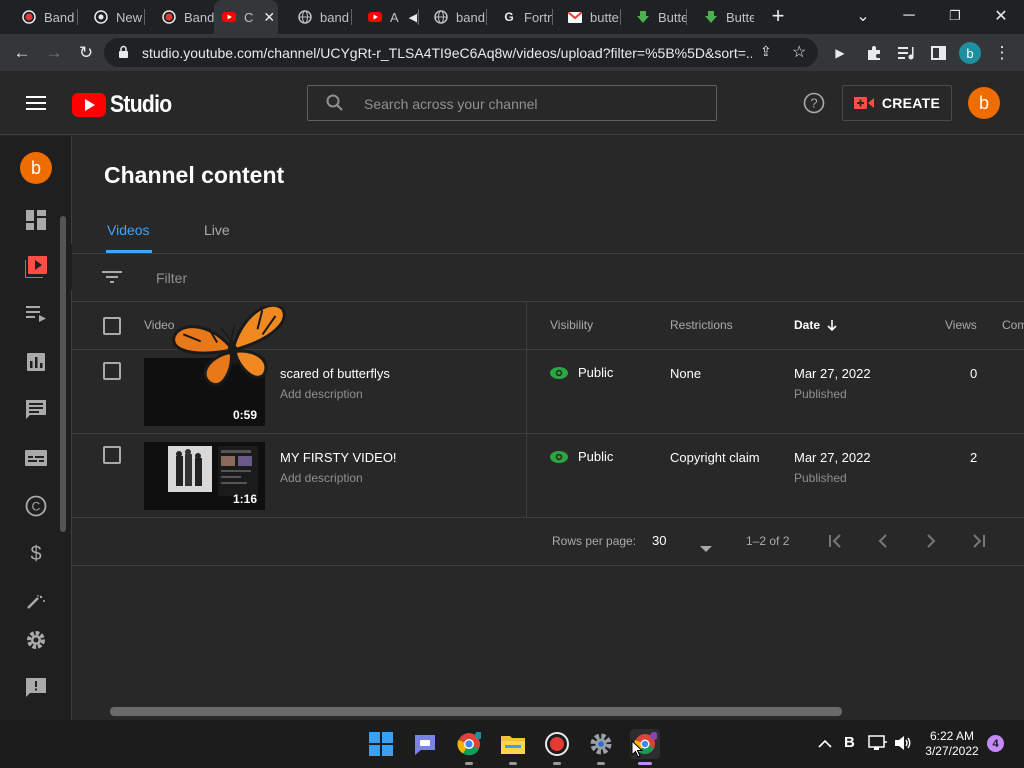  Describe the element at coordinates (126, 105) in the screenshot. I see `studio-logo: Studio` at that location.